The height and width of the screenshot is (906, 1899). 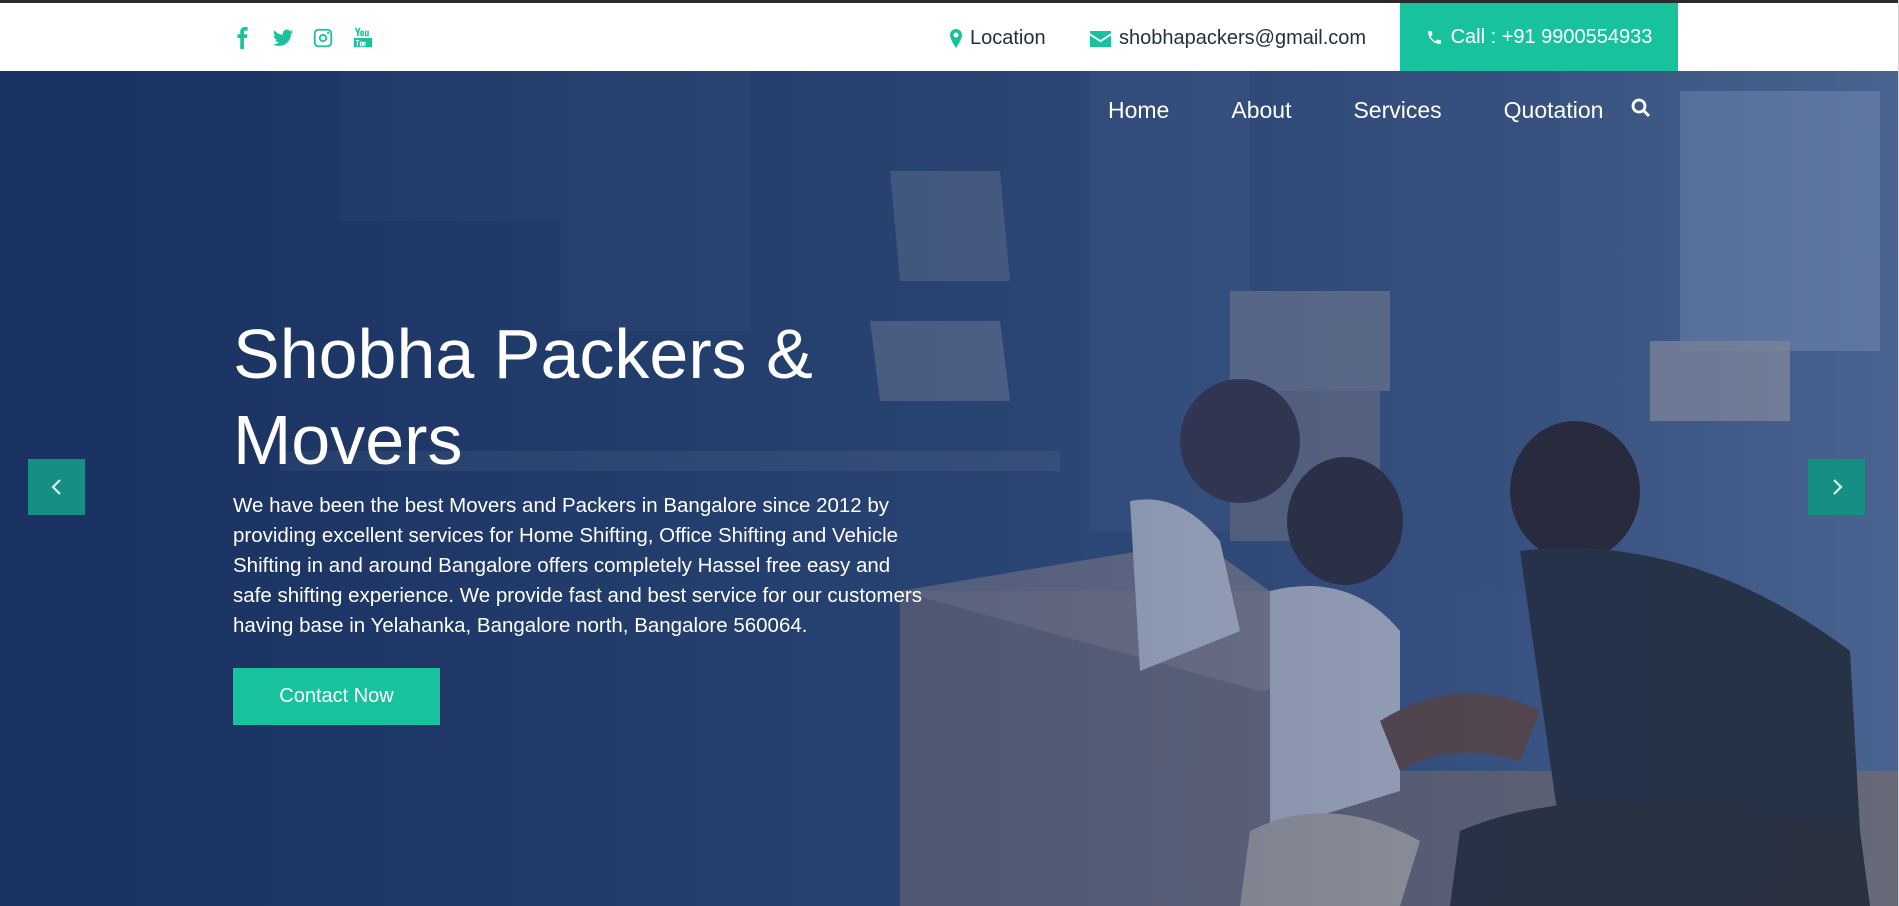 What do you see at coordinates (323, 38) in the screenshot?
I see `instagram-icon` at bounding box center [323, 38].